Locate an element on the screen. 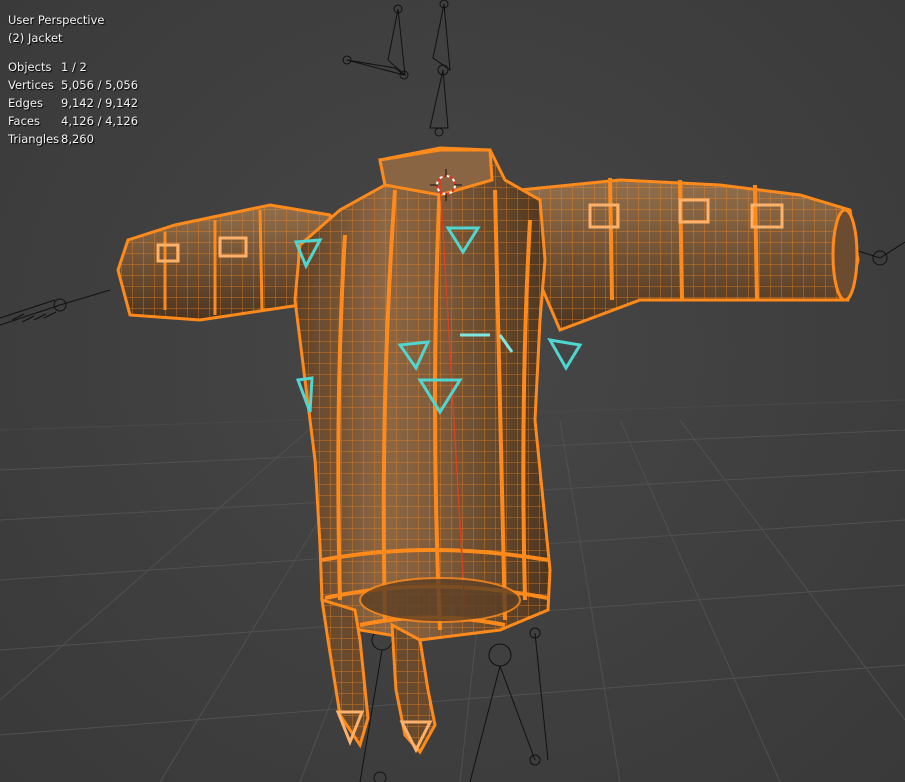 The width and height of the screenshot is (905, 782). stat-objects: Objects 1 / 2 is located at coordinates (73, 67).